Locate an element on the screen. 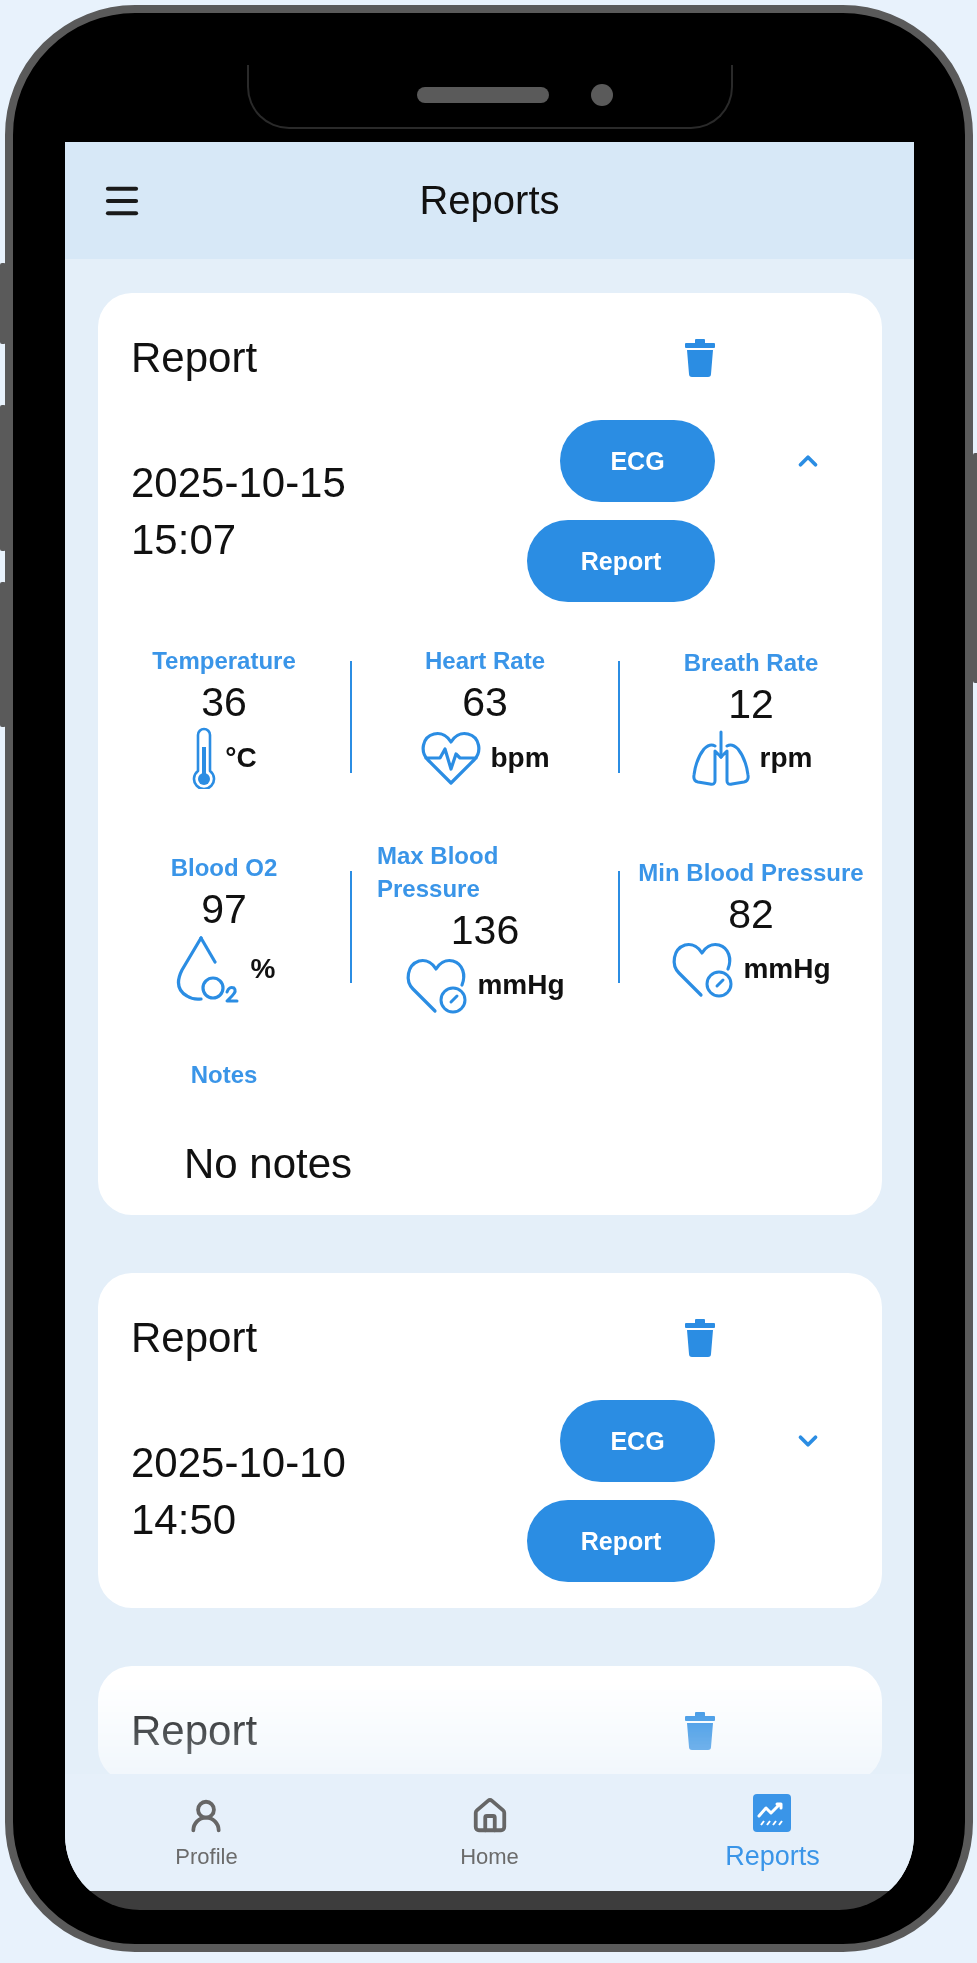 This screenshot has width=977, height=1963. unit-label: rpm is located at coordinates (786, 758).